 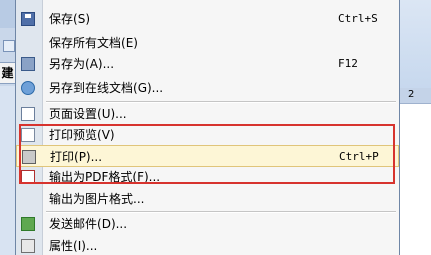 What do you see at coordinates (62, 157) in the screenshot?
I see `menu-item-label: 打印` at bounding box center [62, 157].